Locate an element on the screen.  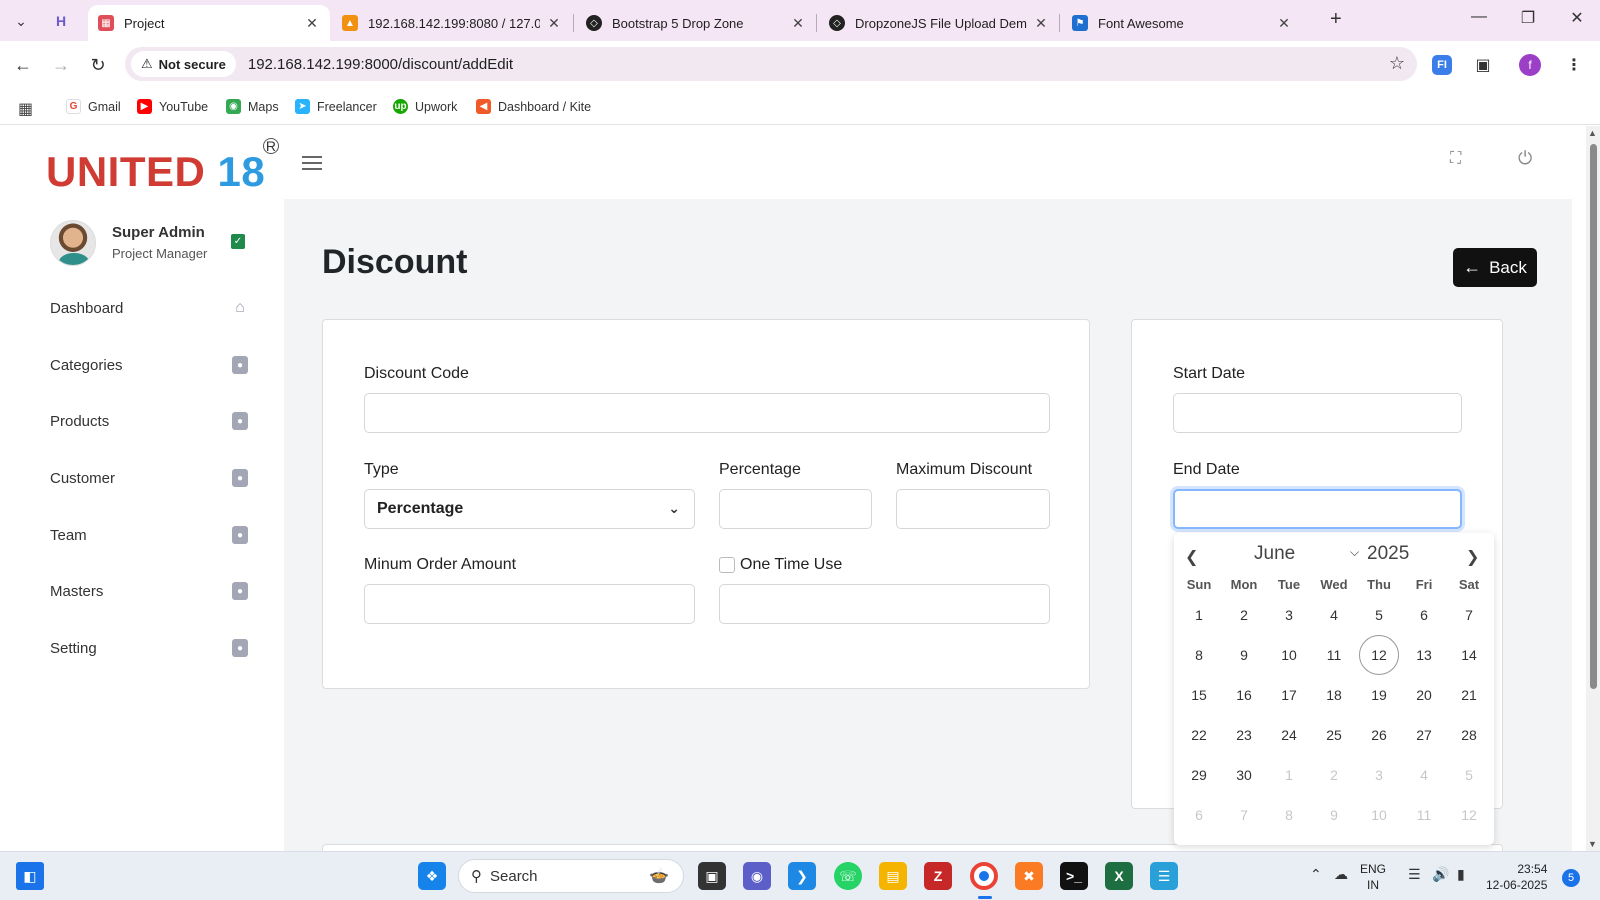
scroll-up-arrow-icon: ▲ is located at coordinates (1592, 133).